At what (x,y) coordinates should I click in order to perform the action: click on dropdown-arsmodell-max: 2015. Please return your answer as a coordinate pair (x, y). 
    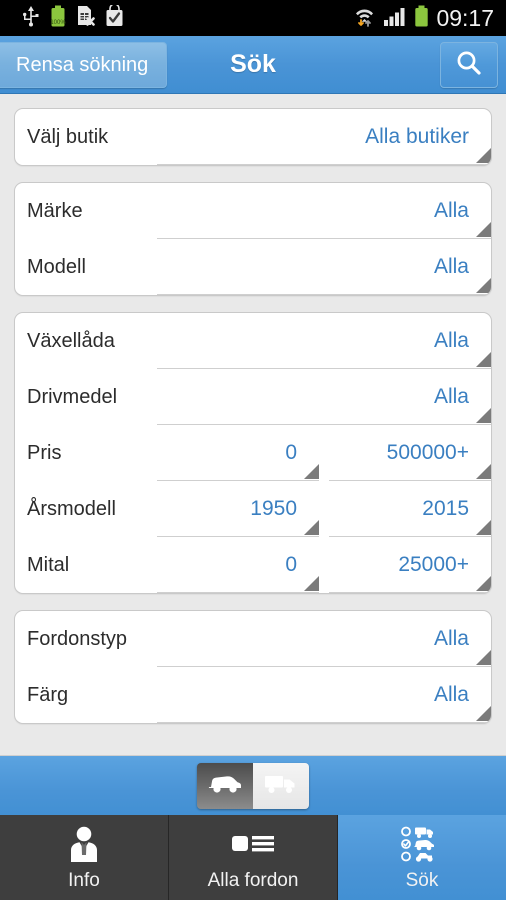
    Looking at the image, I should click on (410, 509).